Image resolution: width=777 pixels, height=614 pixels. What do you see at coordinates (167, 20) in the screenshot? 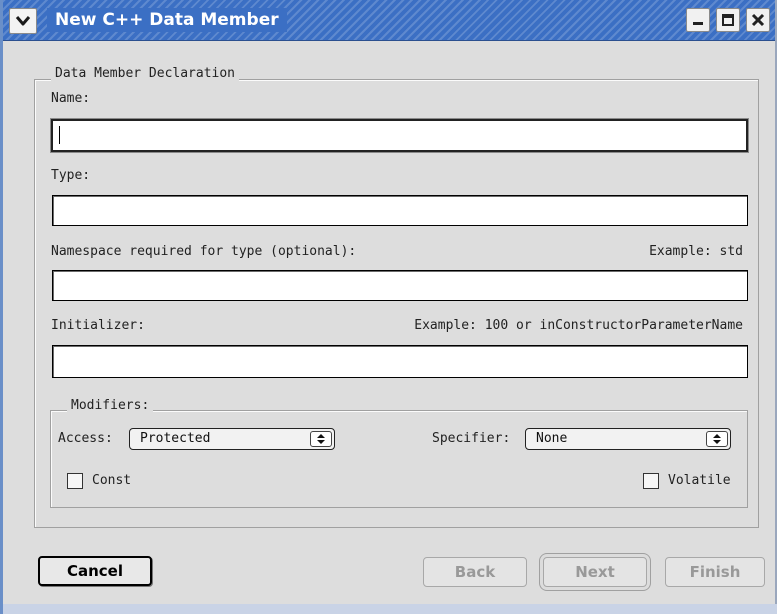
I see `window-title: New C++ Data Member` at bounding box center [167, 20].